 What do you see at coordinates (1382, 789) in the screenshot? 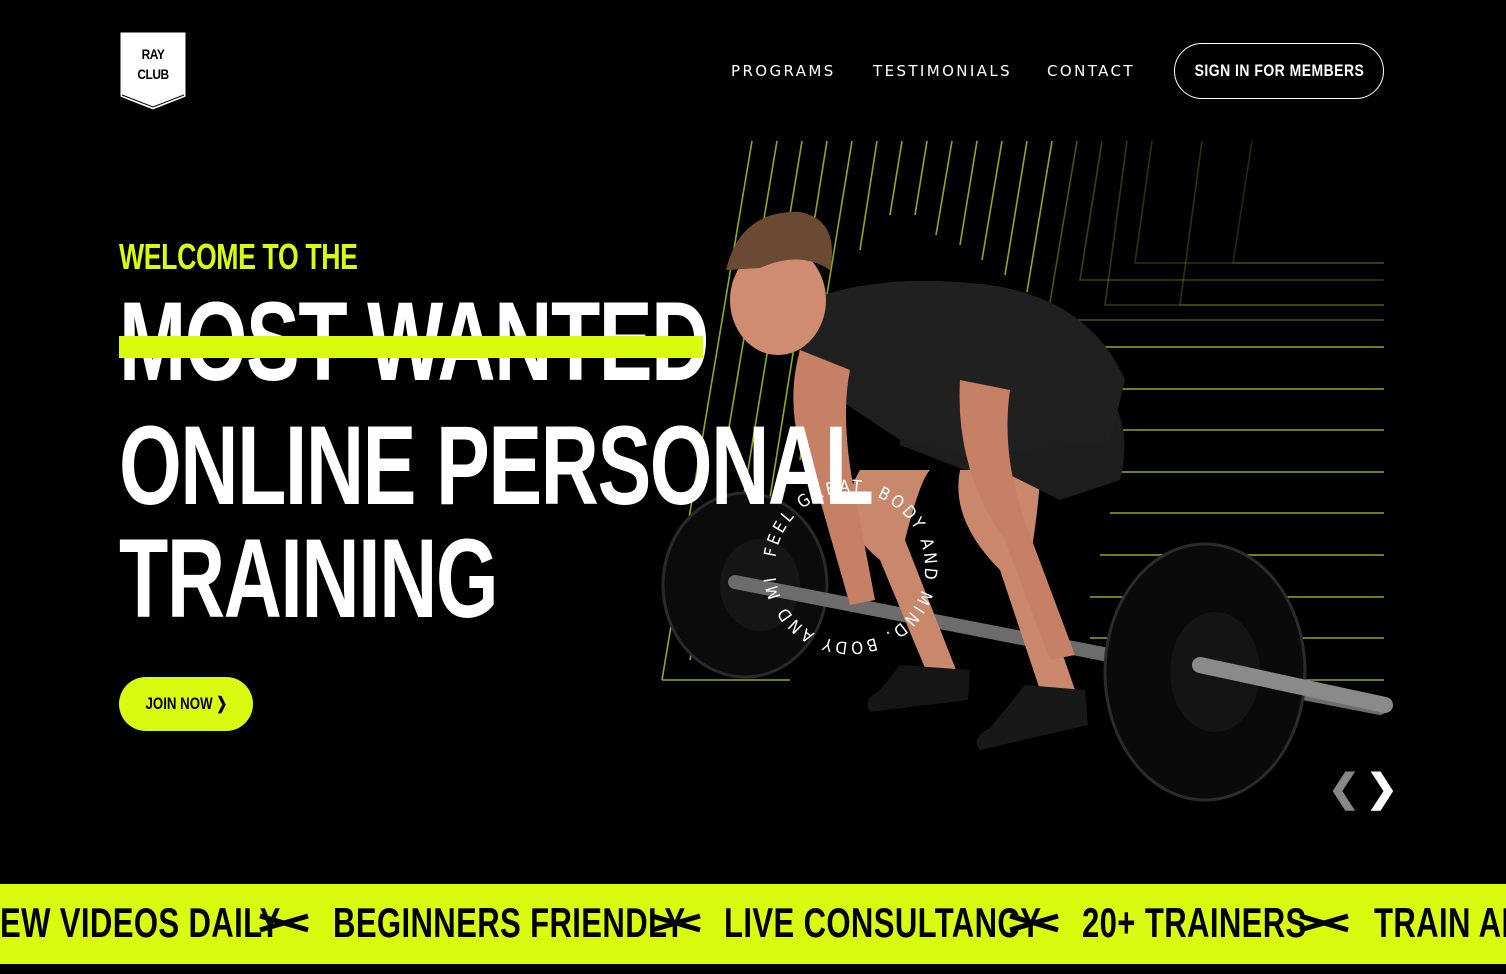
I see `carousel-next-icon: ❯` at bounding box center [1382, 789].